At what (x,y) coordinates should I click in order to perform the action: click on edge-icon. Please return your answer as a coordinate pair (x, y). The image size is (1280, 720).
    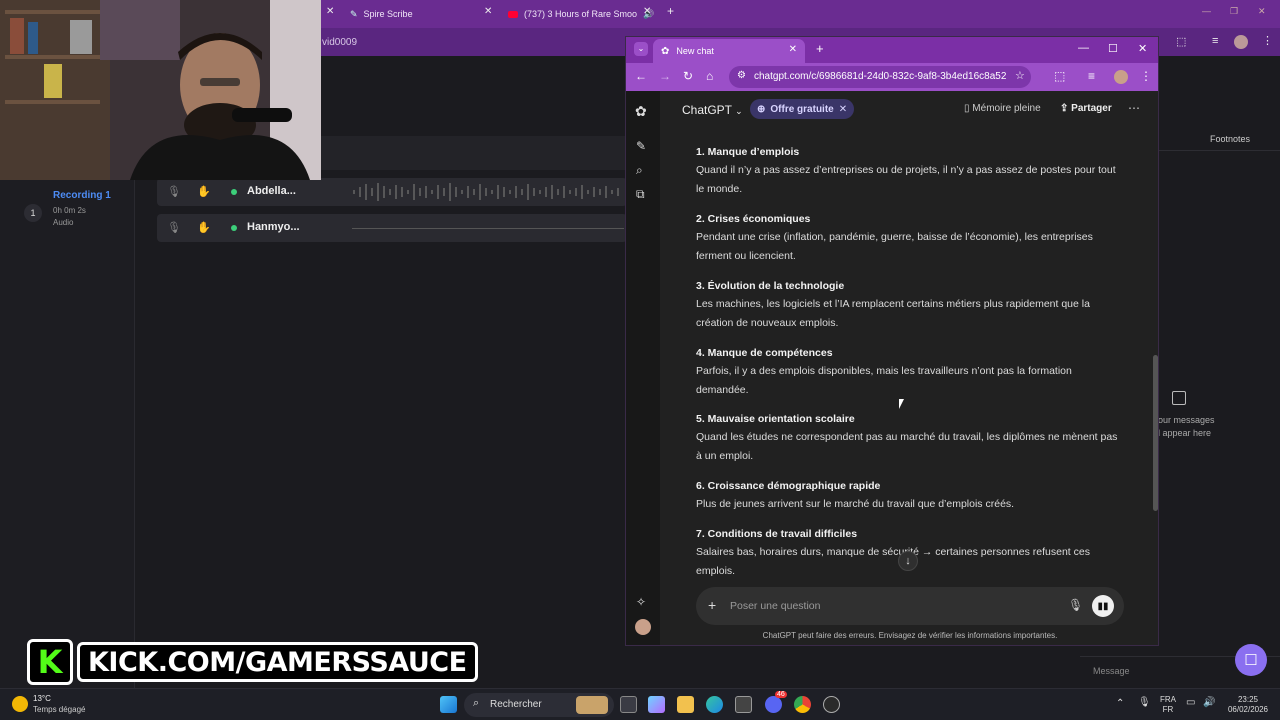
    Looking at the image, I should click on (714, 704).